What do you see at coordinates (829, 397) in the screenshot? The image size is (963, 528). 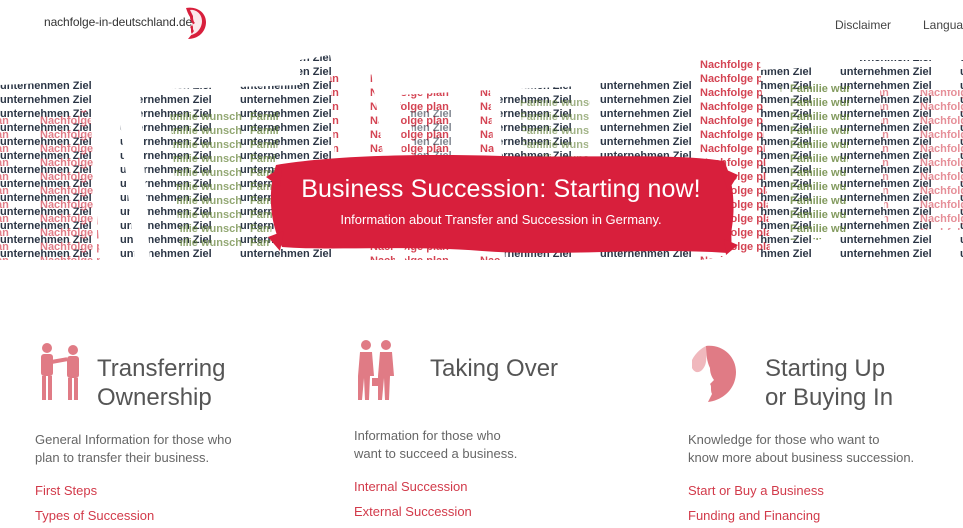 I see `column-title-line2: or Buying In` at bounding box center [829, 397].